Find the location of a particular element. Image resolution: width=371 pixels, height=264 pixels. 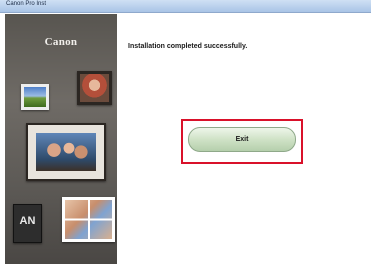

landscape-photo is located at coordinates (35, 97).